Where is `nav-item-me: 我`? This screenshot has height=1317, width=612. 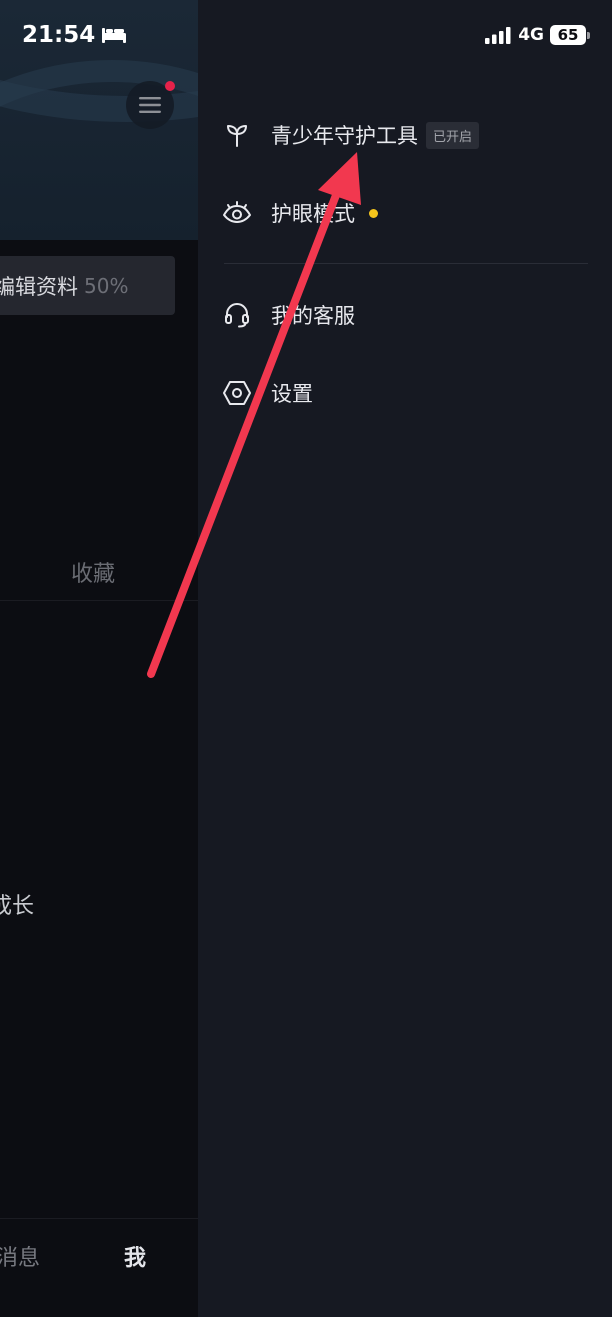 nav-item-me: 我 is located at coordinates (135, 1256).